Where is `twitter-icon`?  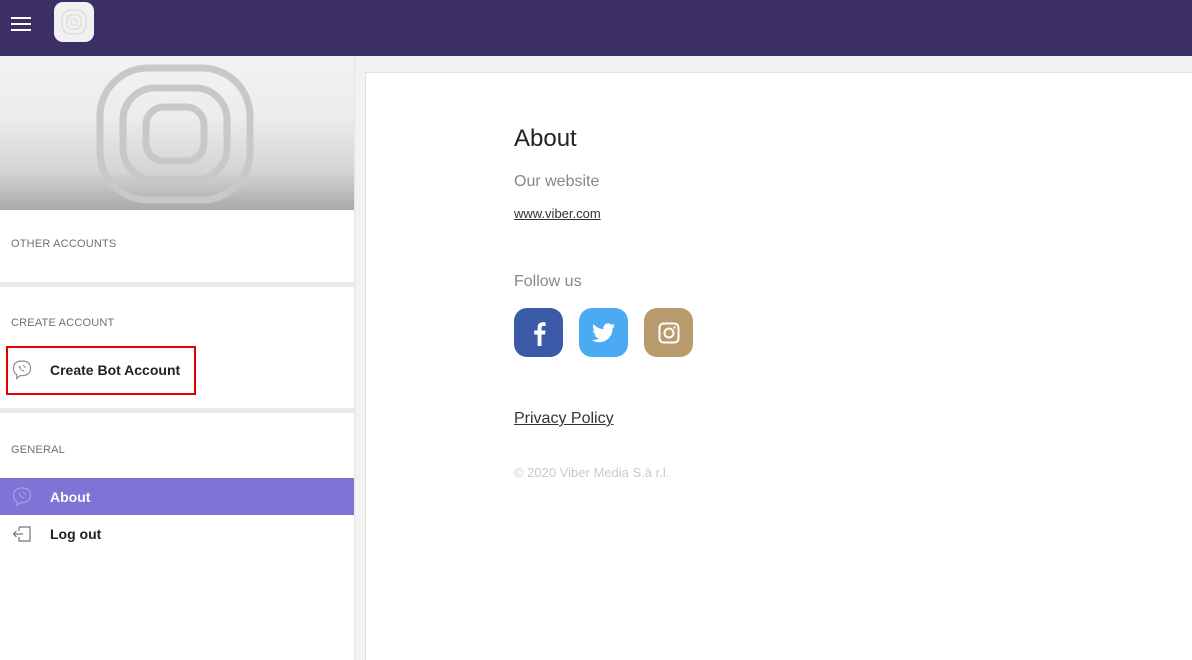
twitter-icon is located at coordinates (603, 332).